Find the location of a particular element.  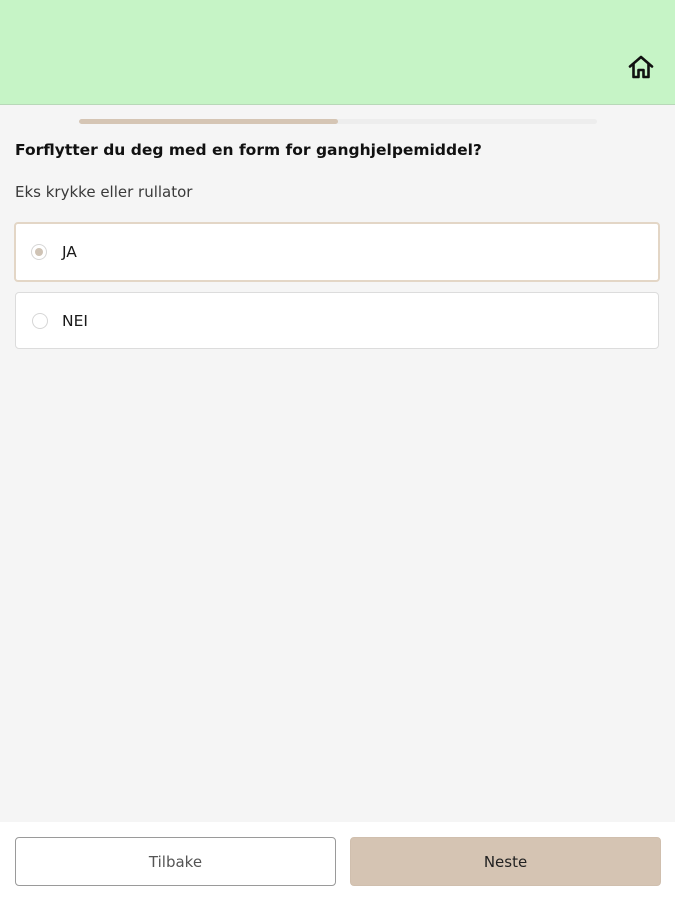

next-button: Neste is located at coordinates (505, 861).